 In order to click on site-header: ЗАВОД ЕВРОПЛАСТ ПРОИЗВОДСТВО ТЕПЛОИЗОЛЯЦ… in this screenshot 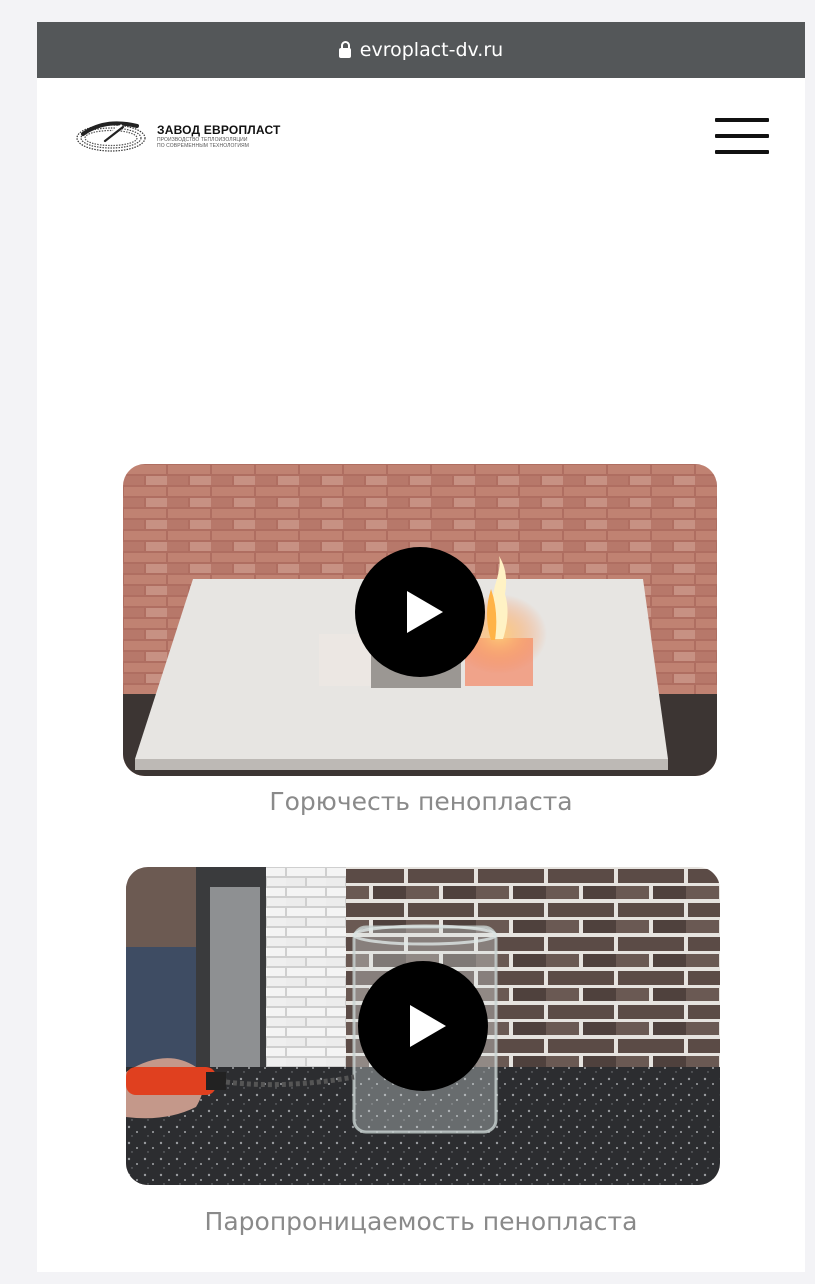, I will do `click(421, 133)`.